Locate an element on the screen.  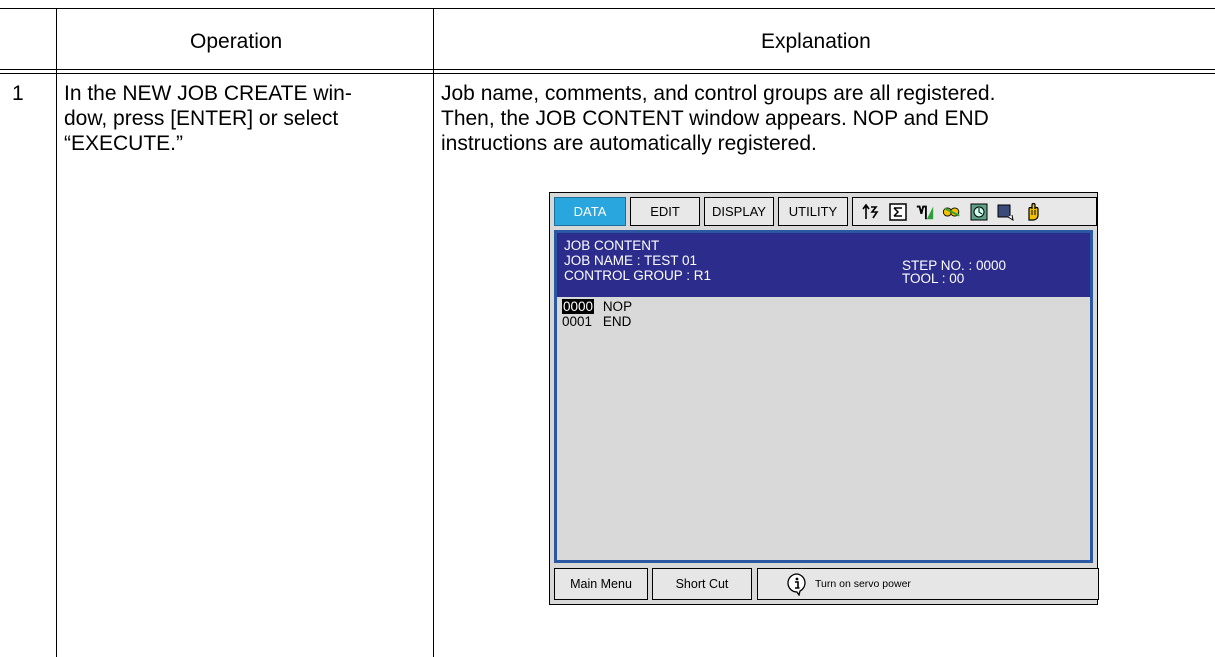
menu-edit: EDIT is located at coordinates (665, 211).